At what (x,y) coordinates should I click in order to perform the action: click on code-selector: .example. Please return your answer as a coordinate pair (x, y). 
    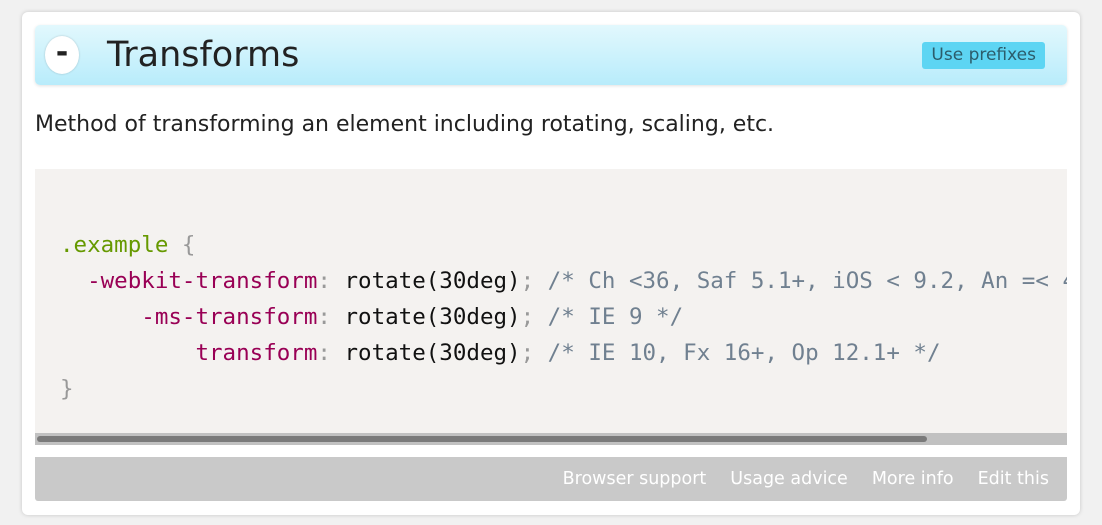
    Looking at the image, I should click on (114, 245).